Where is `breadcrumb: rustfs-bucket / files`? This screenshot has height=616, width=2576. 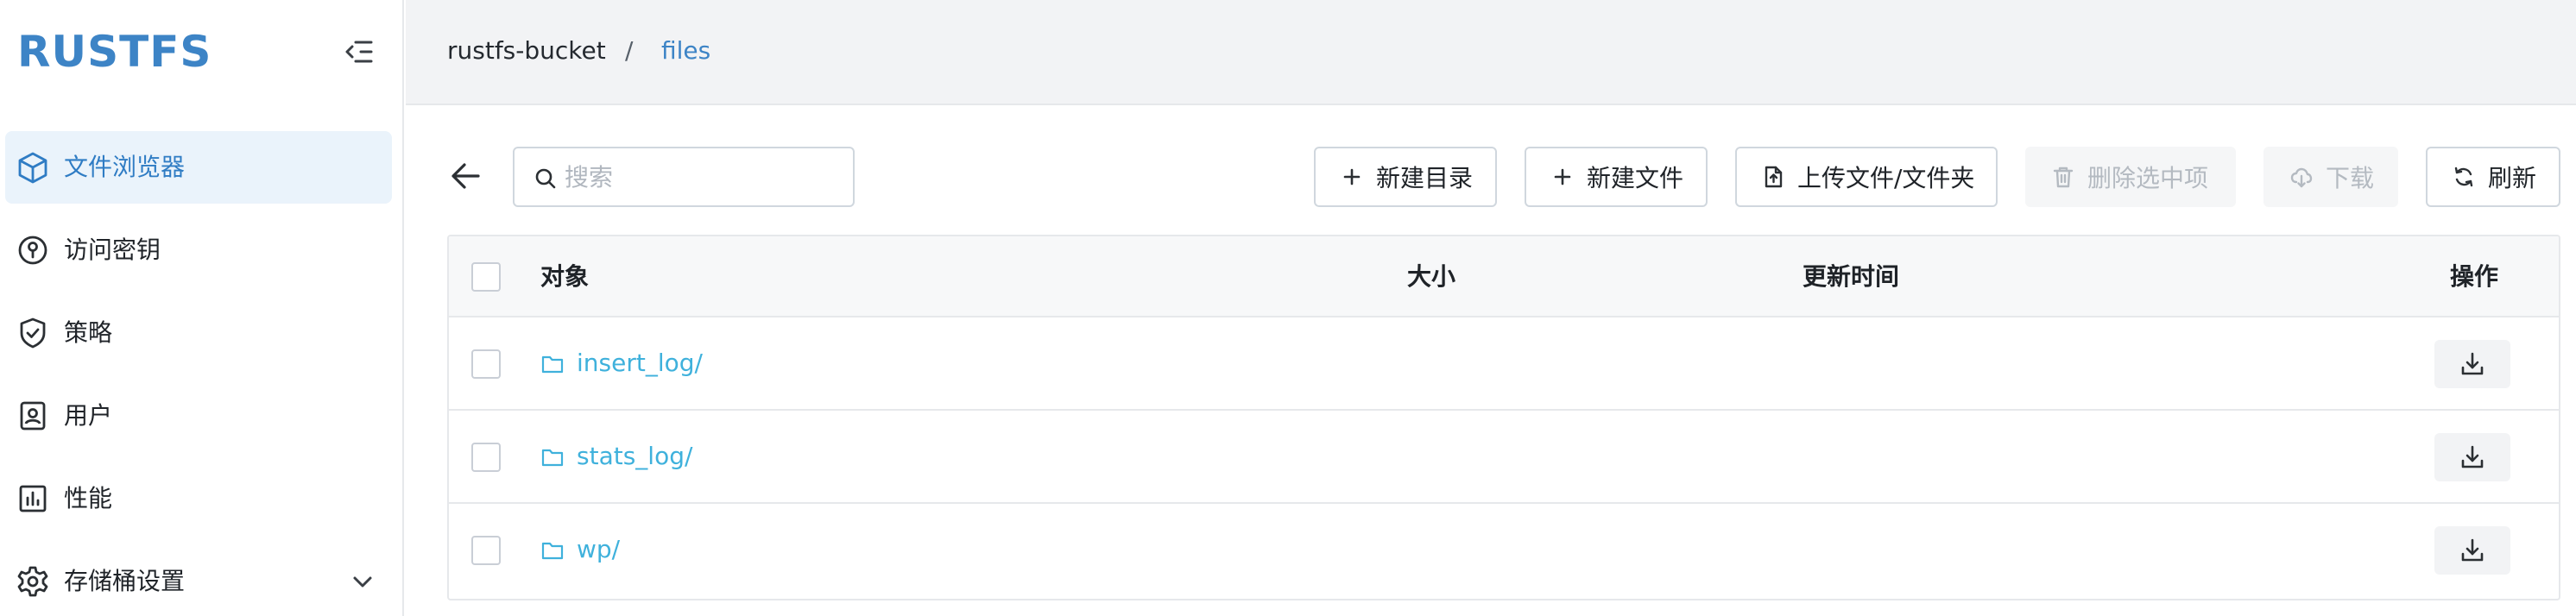
breadcrumb: rustfs-bucket / files is located at coordinates (1491, 53).